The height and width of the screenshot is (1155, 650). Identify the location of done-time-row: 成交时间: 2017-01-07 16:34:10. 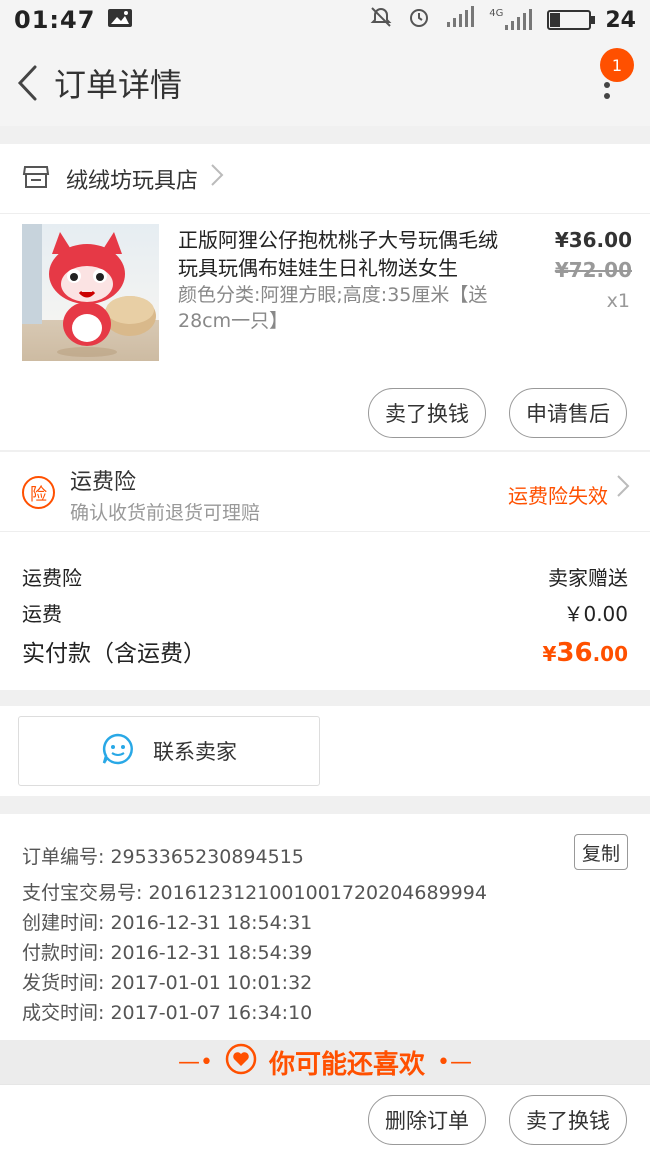
(167, 1011).